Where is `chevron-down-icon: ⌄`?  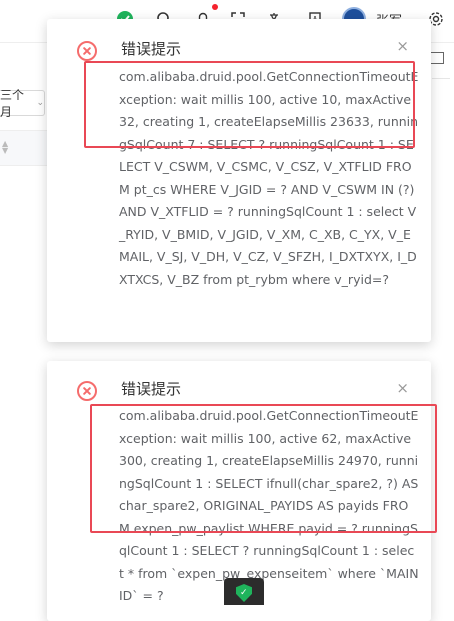
chevron-down-icon: ⌄ is located at coordinates (40, 103).